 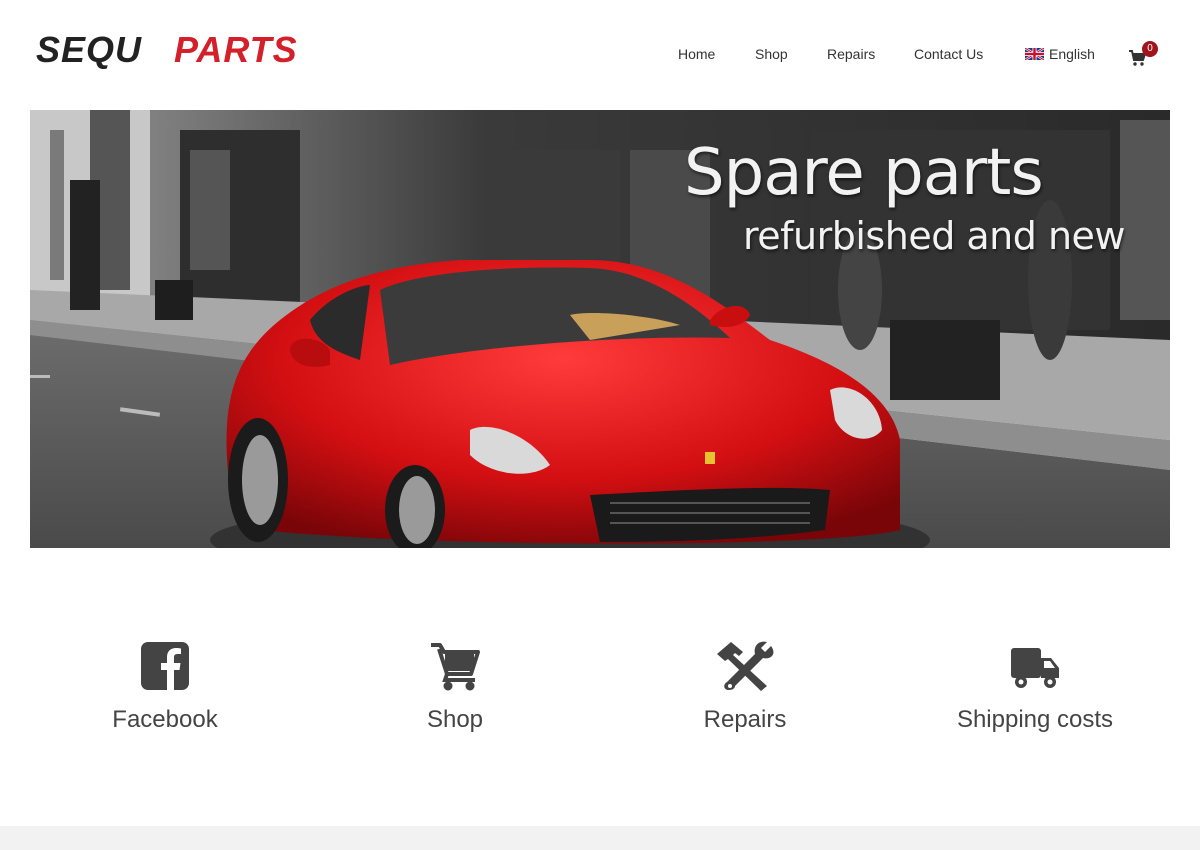 What do you see at coordinates (948, 54) in the screenshot?
I see `nav-contact-us: Contact Us` at bounding box center [948, 54].